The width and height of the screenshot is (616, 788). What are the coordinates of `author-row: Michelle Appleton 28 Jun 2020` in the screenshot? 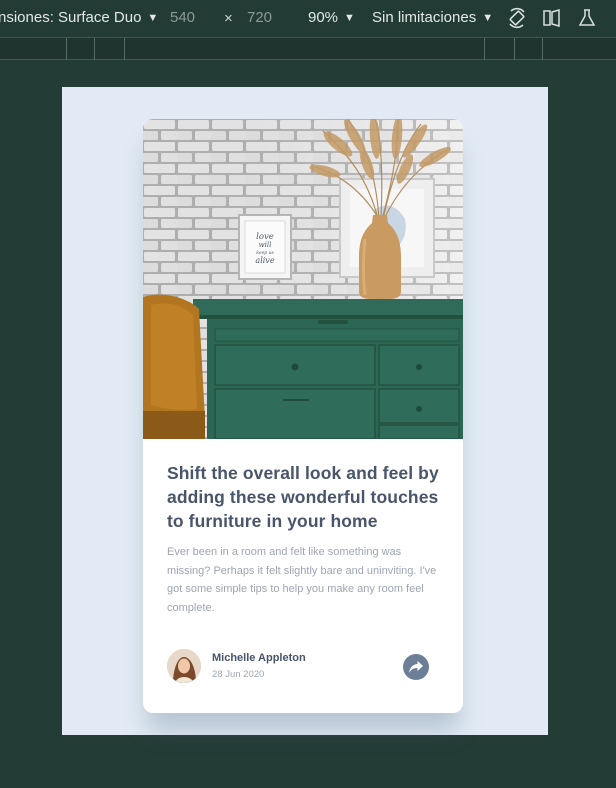 It's located at (303, 666).